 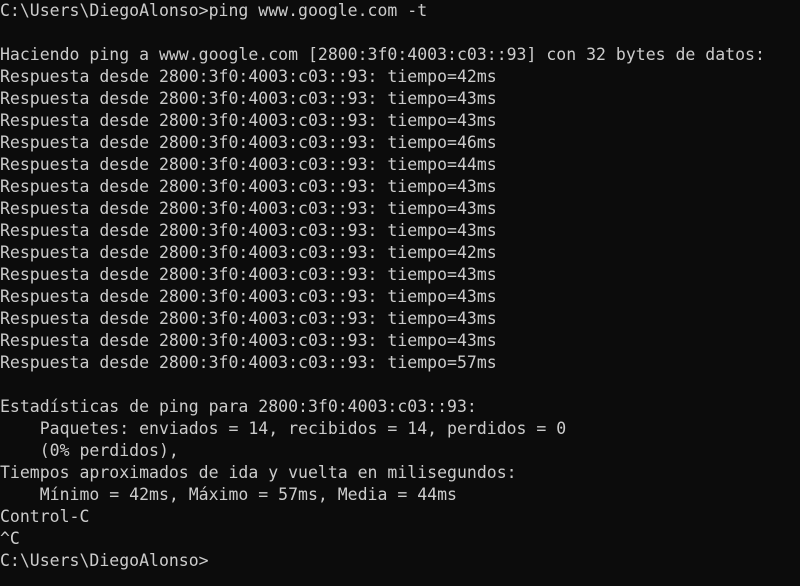 What do you see at coordinates (10, 538) in the screenshot?
I see `caret-c-line: ^C` at bounding box center [10, 538].